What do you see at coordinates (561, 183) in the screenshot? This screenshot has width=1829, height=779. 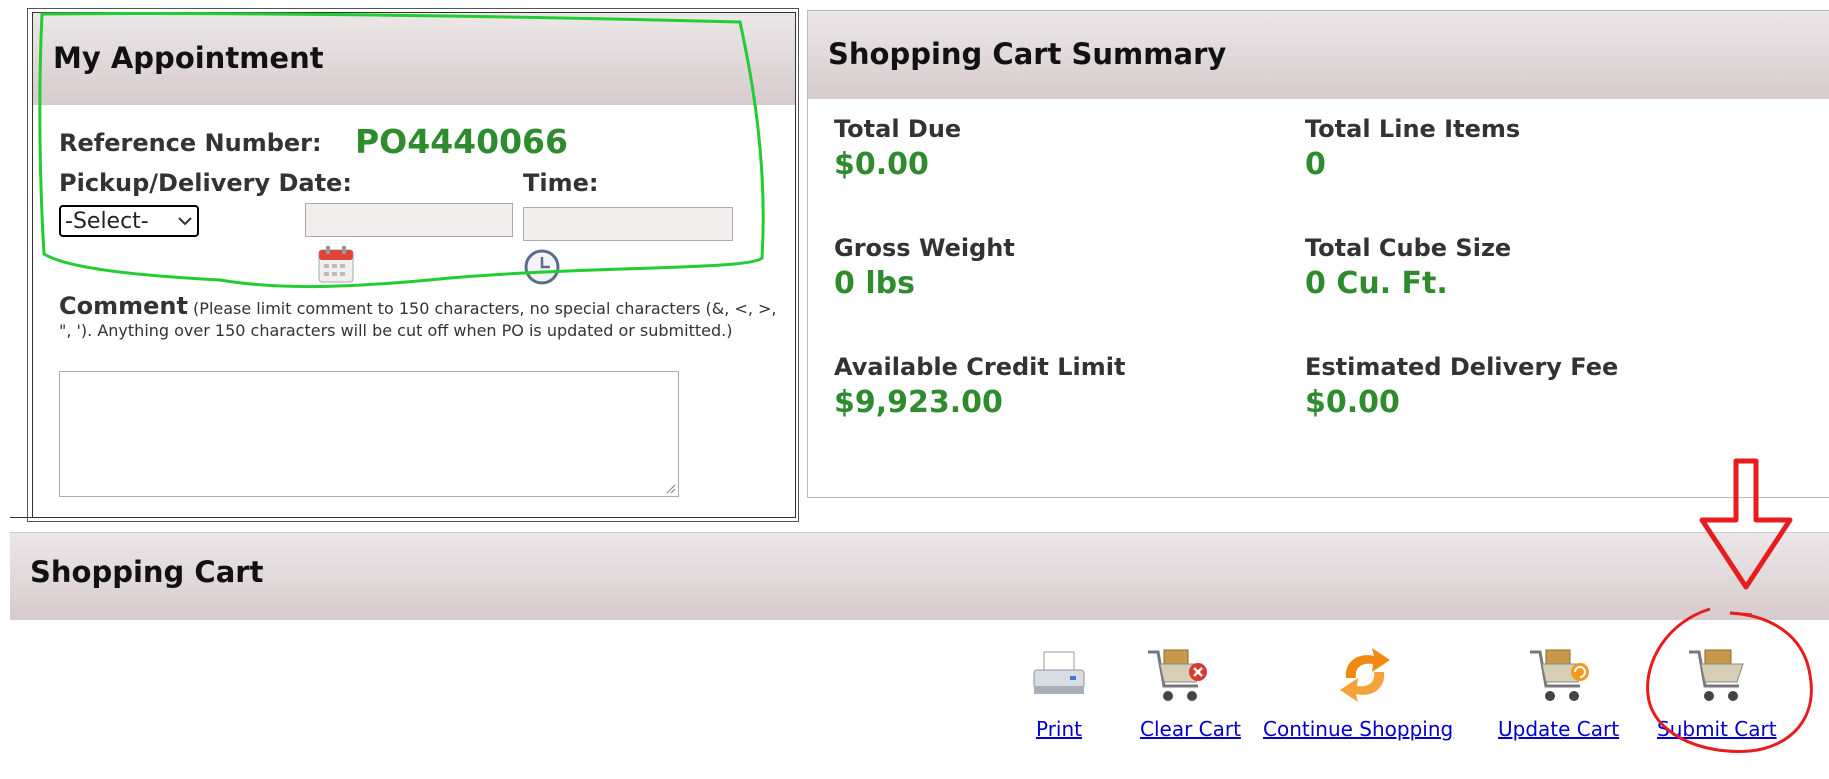 I see `time-label: Time:` at bounding box center [561, 183].